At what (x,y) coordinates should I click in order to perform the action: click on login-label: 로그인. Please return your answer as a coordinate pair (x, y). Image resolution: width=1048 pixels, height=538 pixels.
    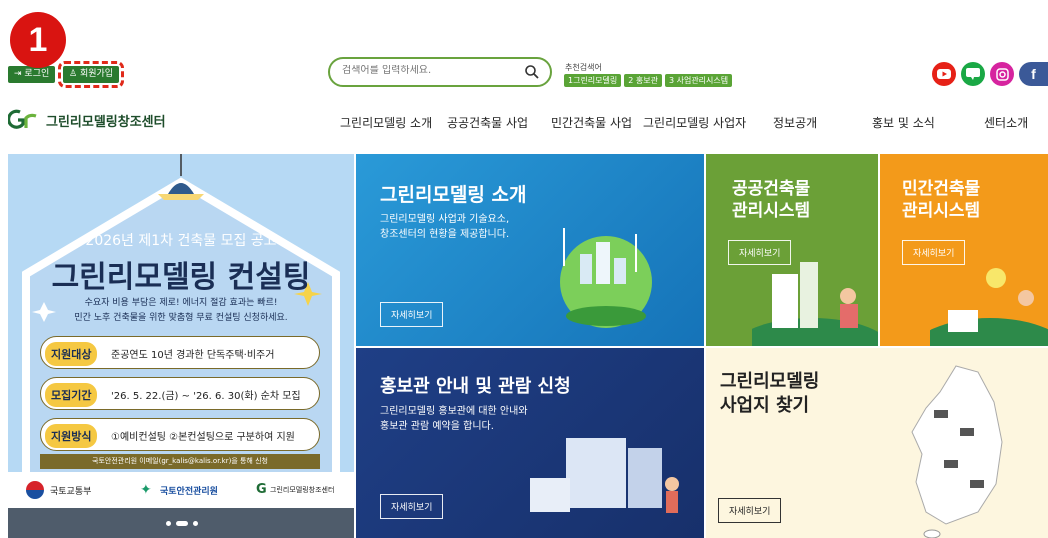
    Looking at the image, I should click on (37, 74).